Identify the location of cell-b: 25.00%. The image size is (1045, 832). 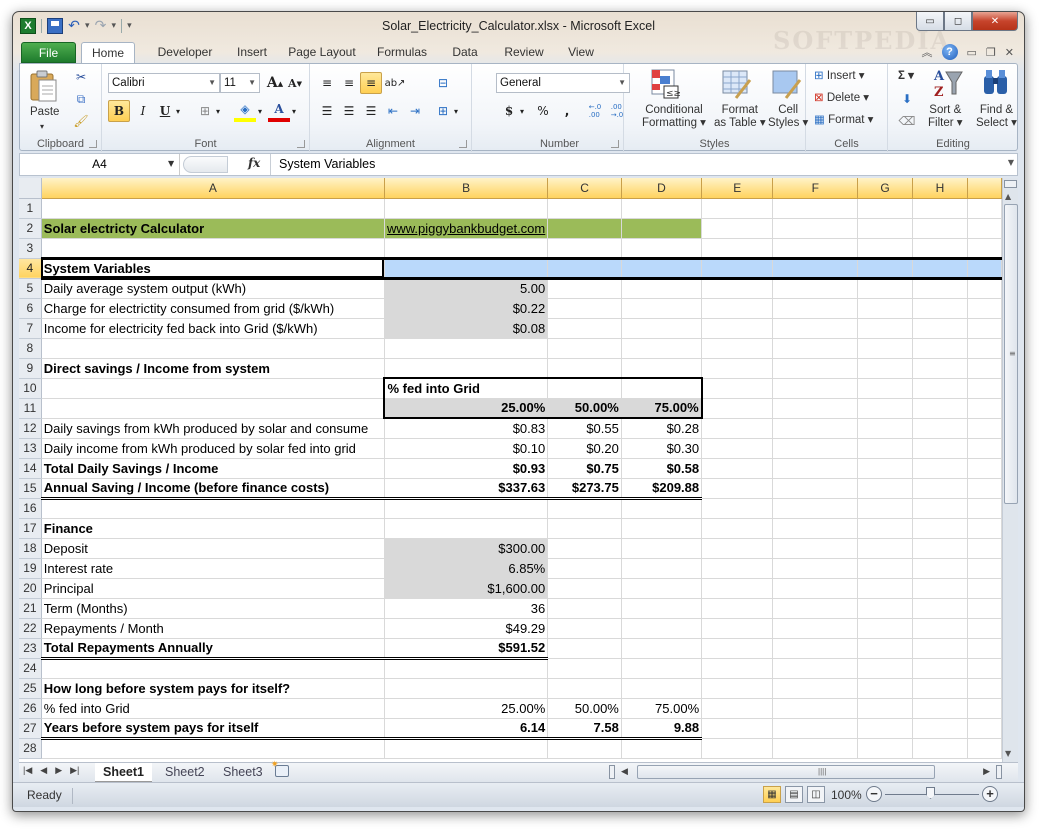
(466, 408).